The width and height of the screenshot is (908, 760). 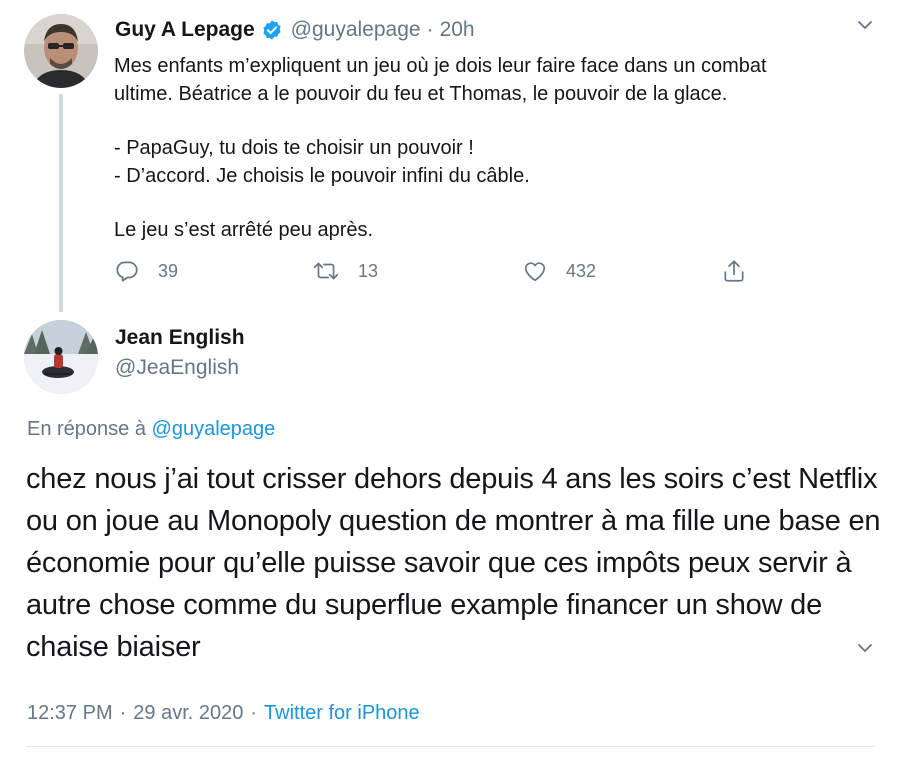 I want to click on author-handle: @JeaEnglish, so click(x=177, y=368).